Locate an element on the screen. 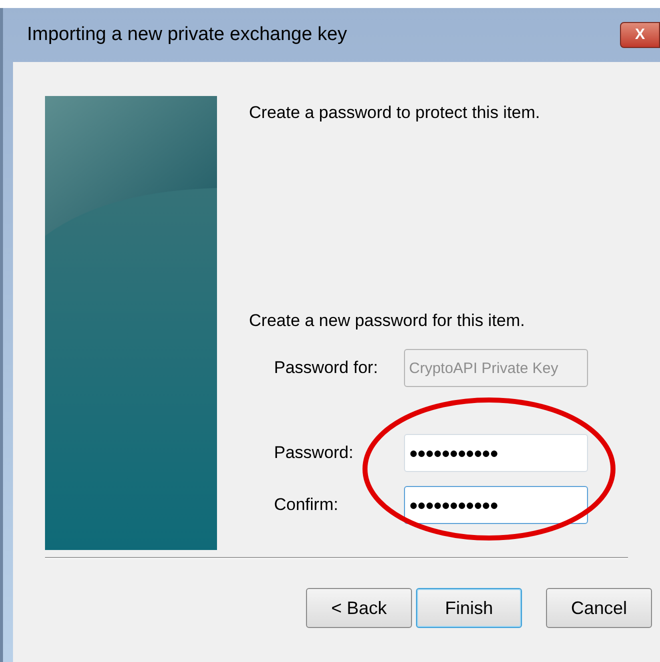  field-label: Confirm: is located at coordinates (307, 505).